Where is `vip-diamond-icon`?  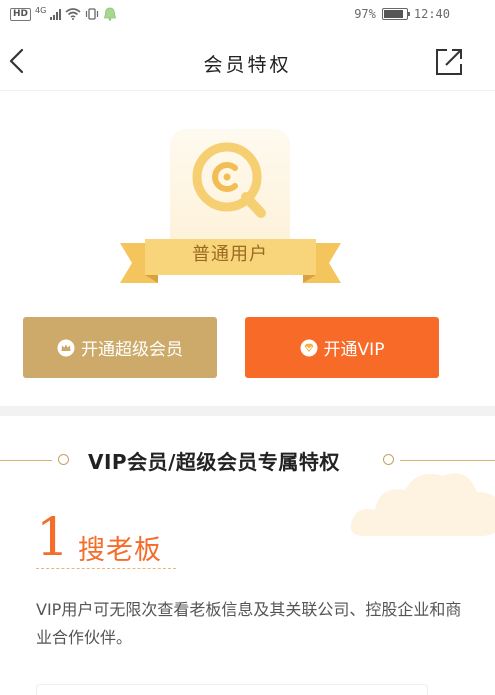 vip-diamond-icon is located at coordinates (309, 347).